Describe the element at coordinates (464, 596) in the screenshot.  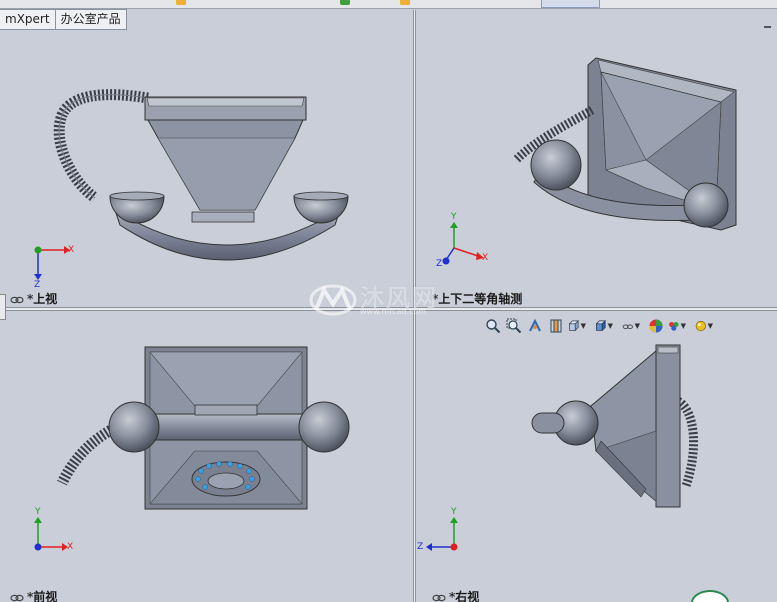
I see `view-name-right: *右视` at that location.